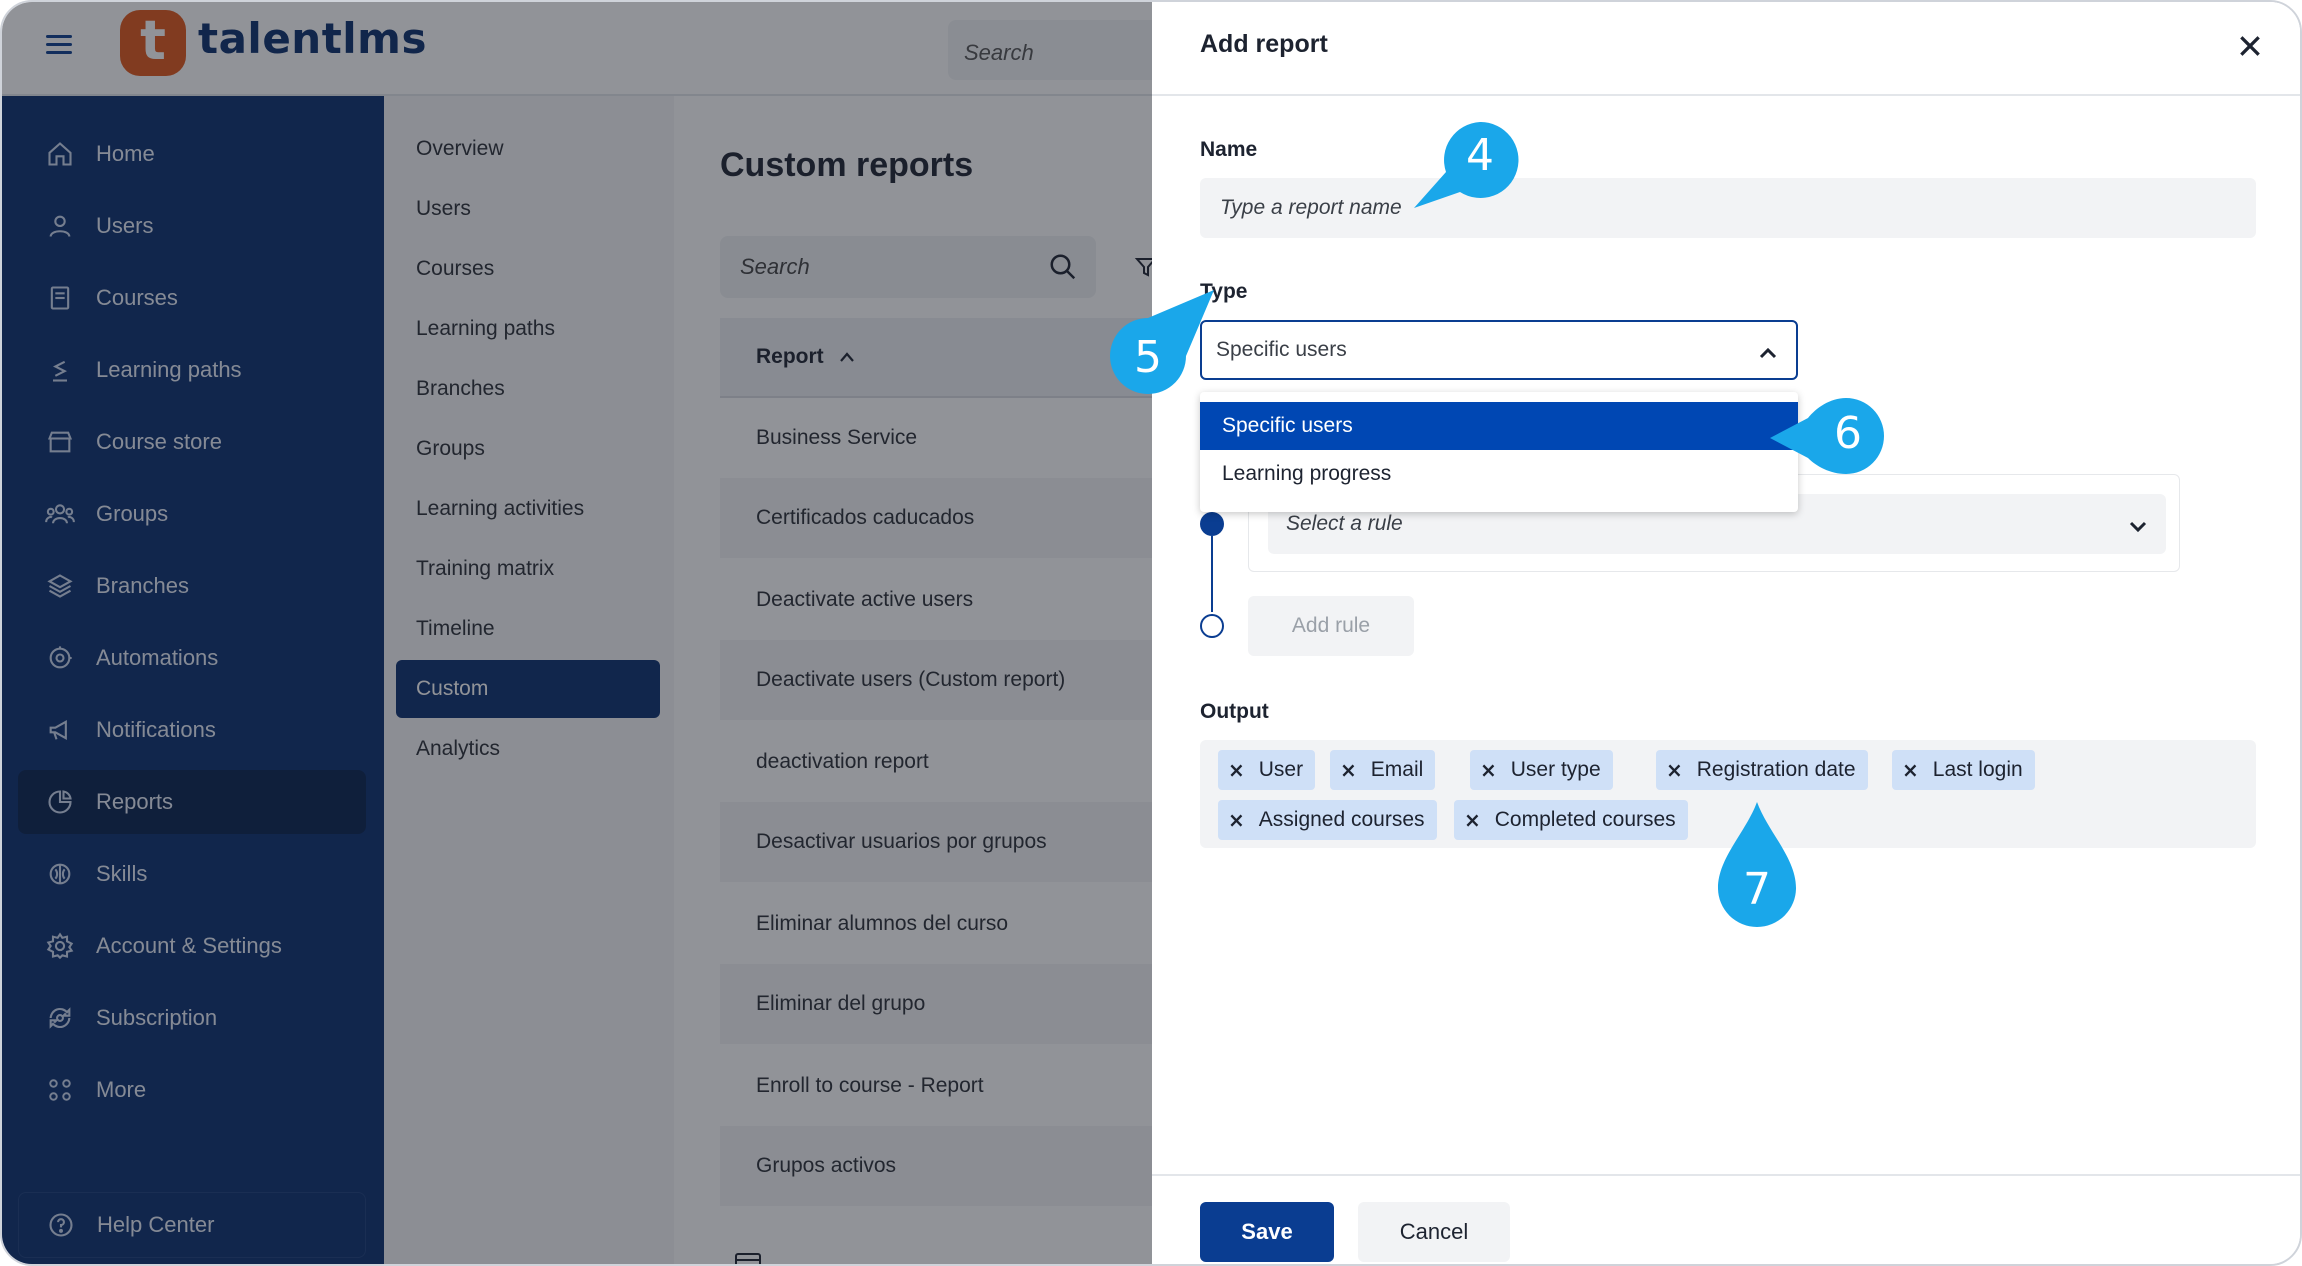  What do you see at coordinates (1726, 1219) in the screenshot?
I see `drawer-footer: Save Cancel` at bounding box center [1726, 1219].